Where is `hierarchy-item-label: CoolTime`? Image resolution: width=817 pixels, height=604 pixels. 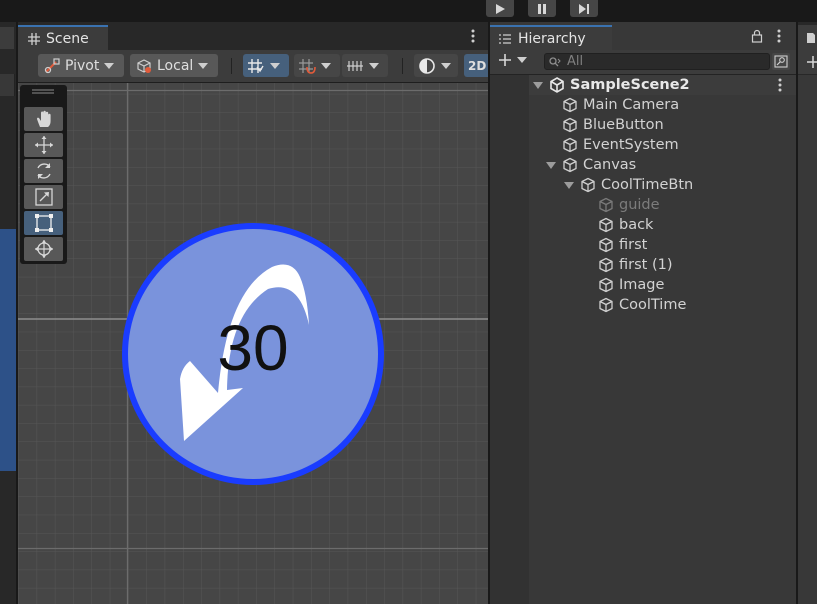
hierarchy-item-label: CoolTime is located at coordinates (653, 305).